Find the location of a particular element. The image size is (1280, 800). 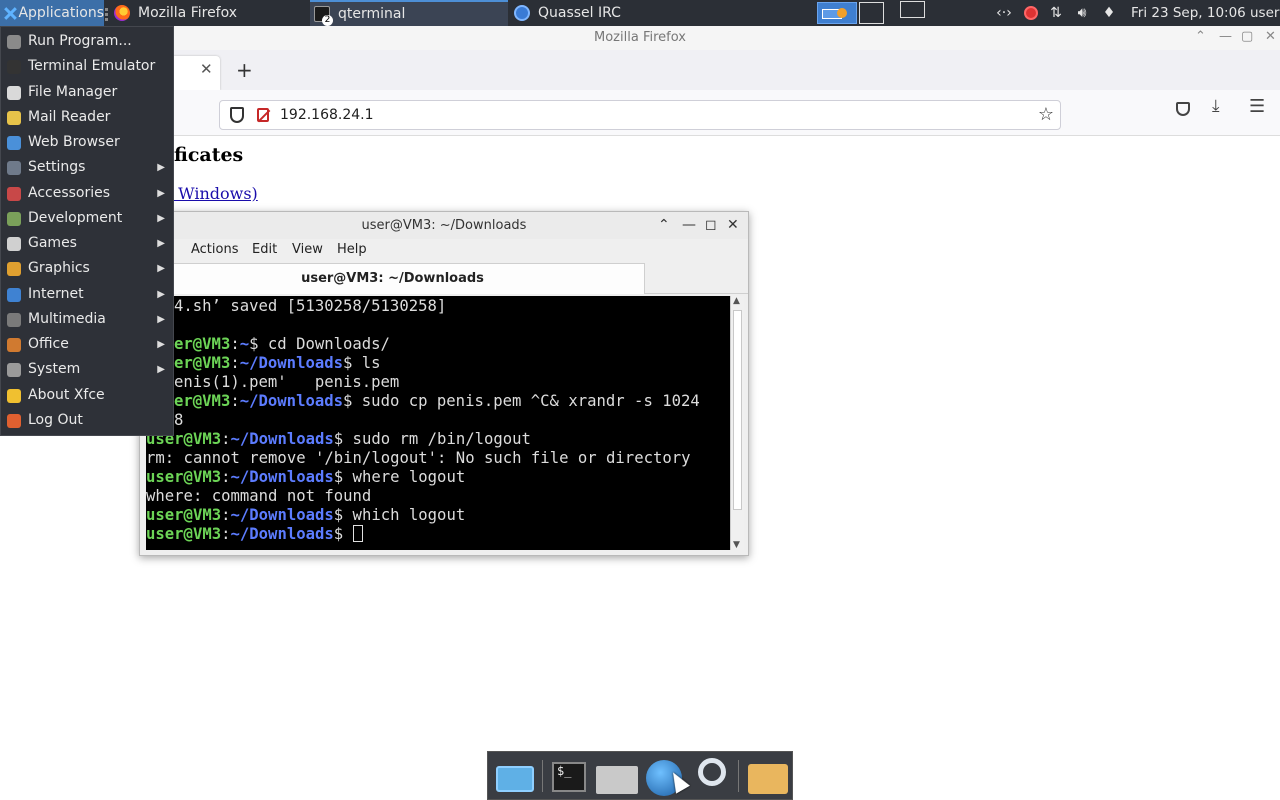

terminal-line: user@VM3:~/Downloads$ is located at coordinates (438, 534).